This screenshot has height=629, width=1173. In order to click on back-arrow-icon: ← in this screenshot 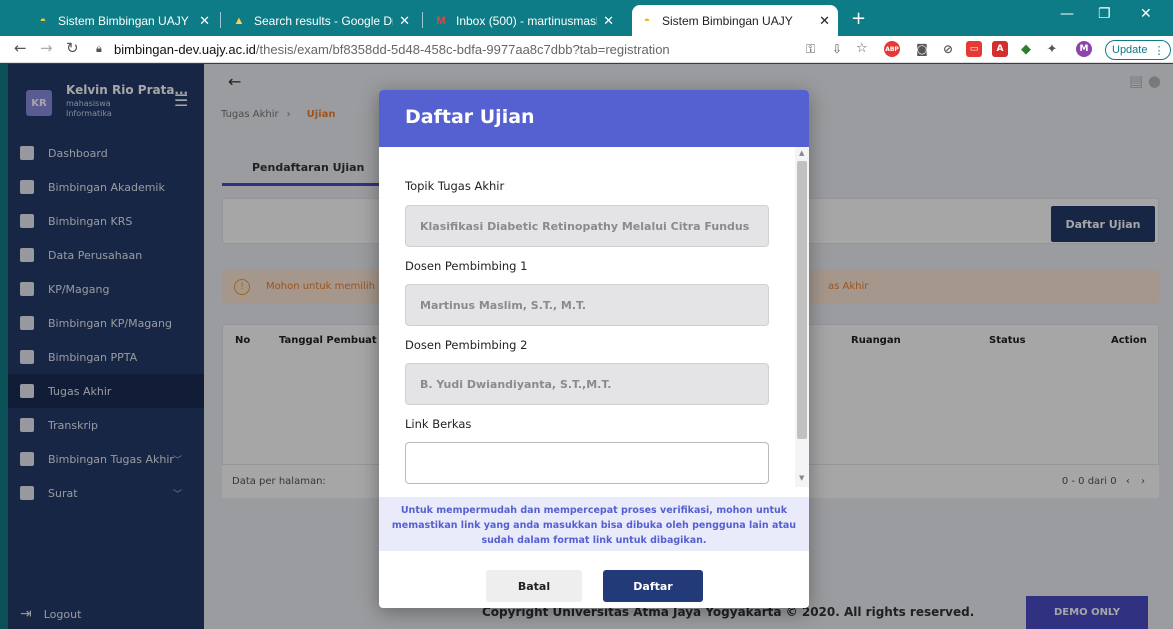, I will do `click(20, 48)`.